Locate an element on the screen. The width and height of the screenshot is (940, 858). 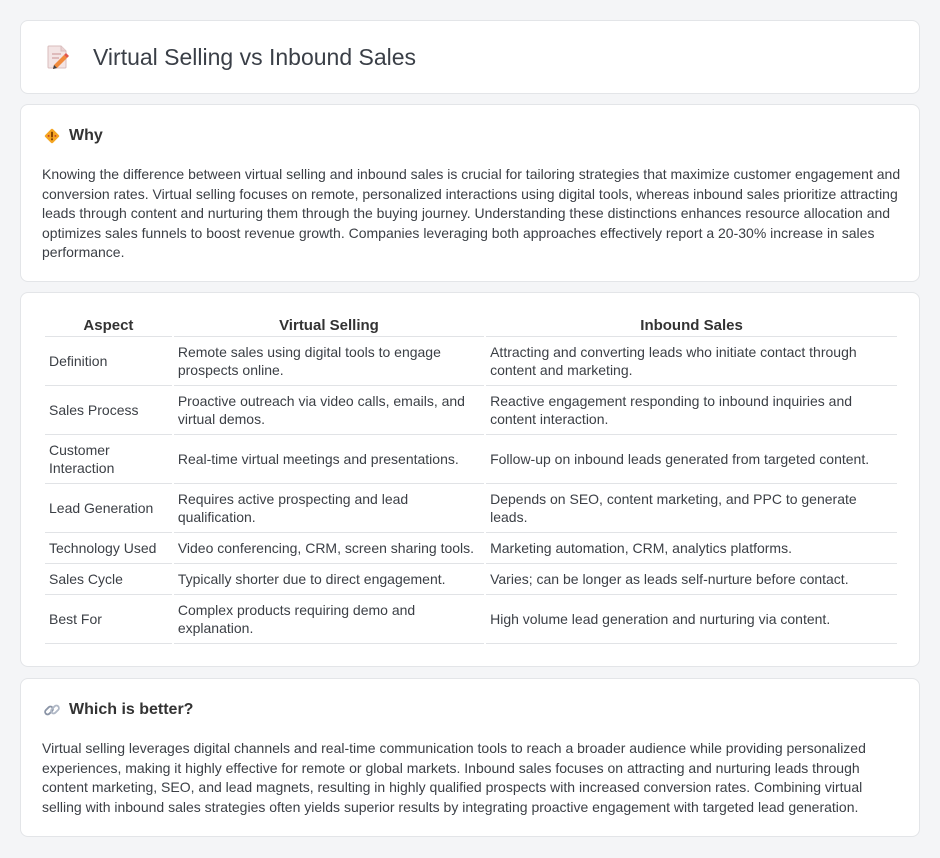
aspect-cell: Sales Process is located at coordinates (108, 410).